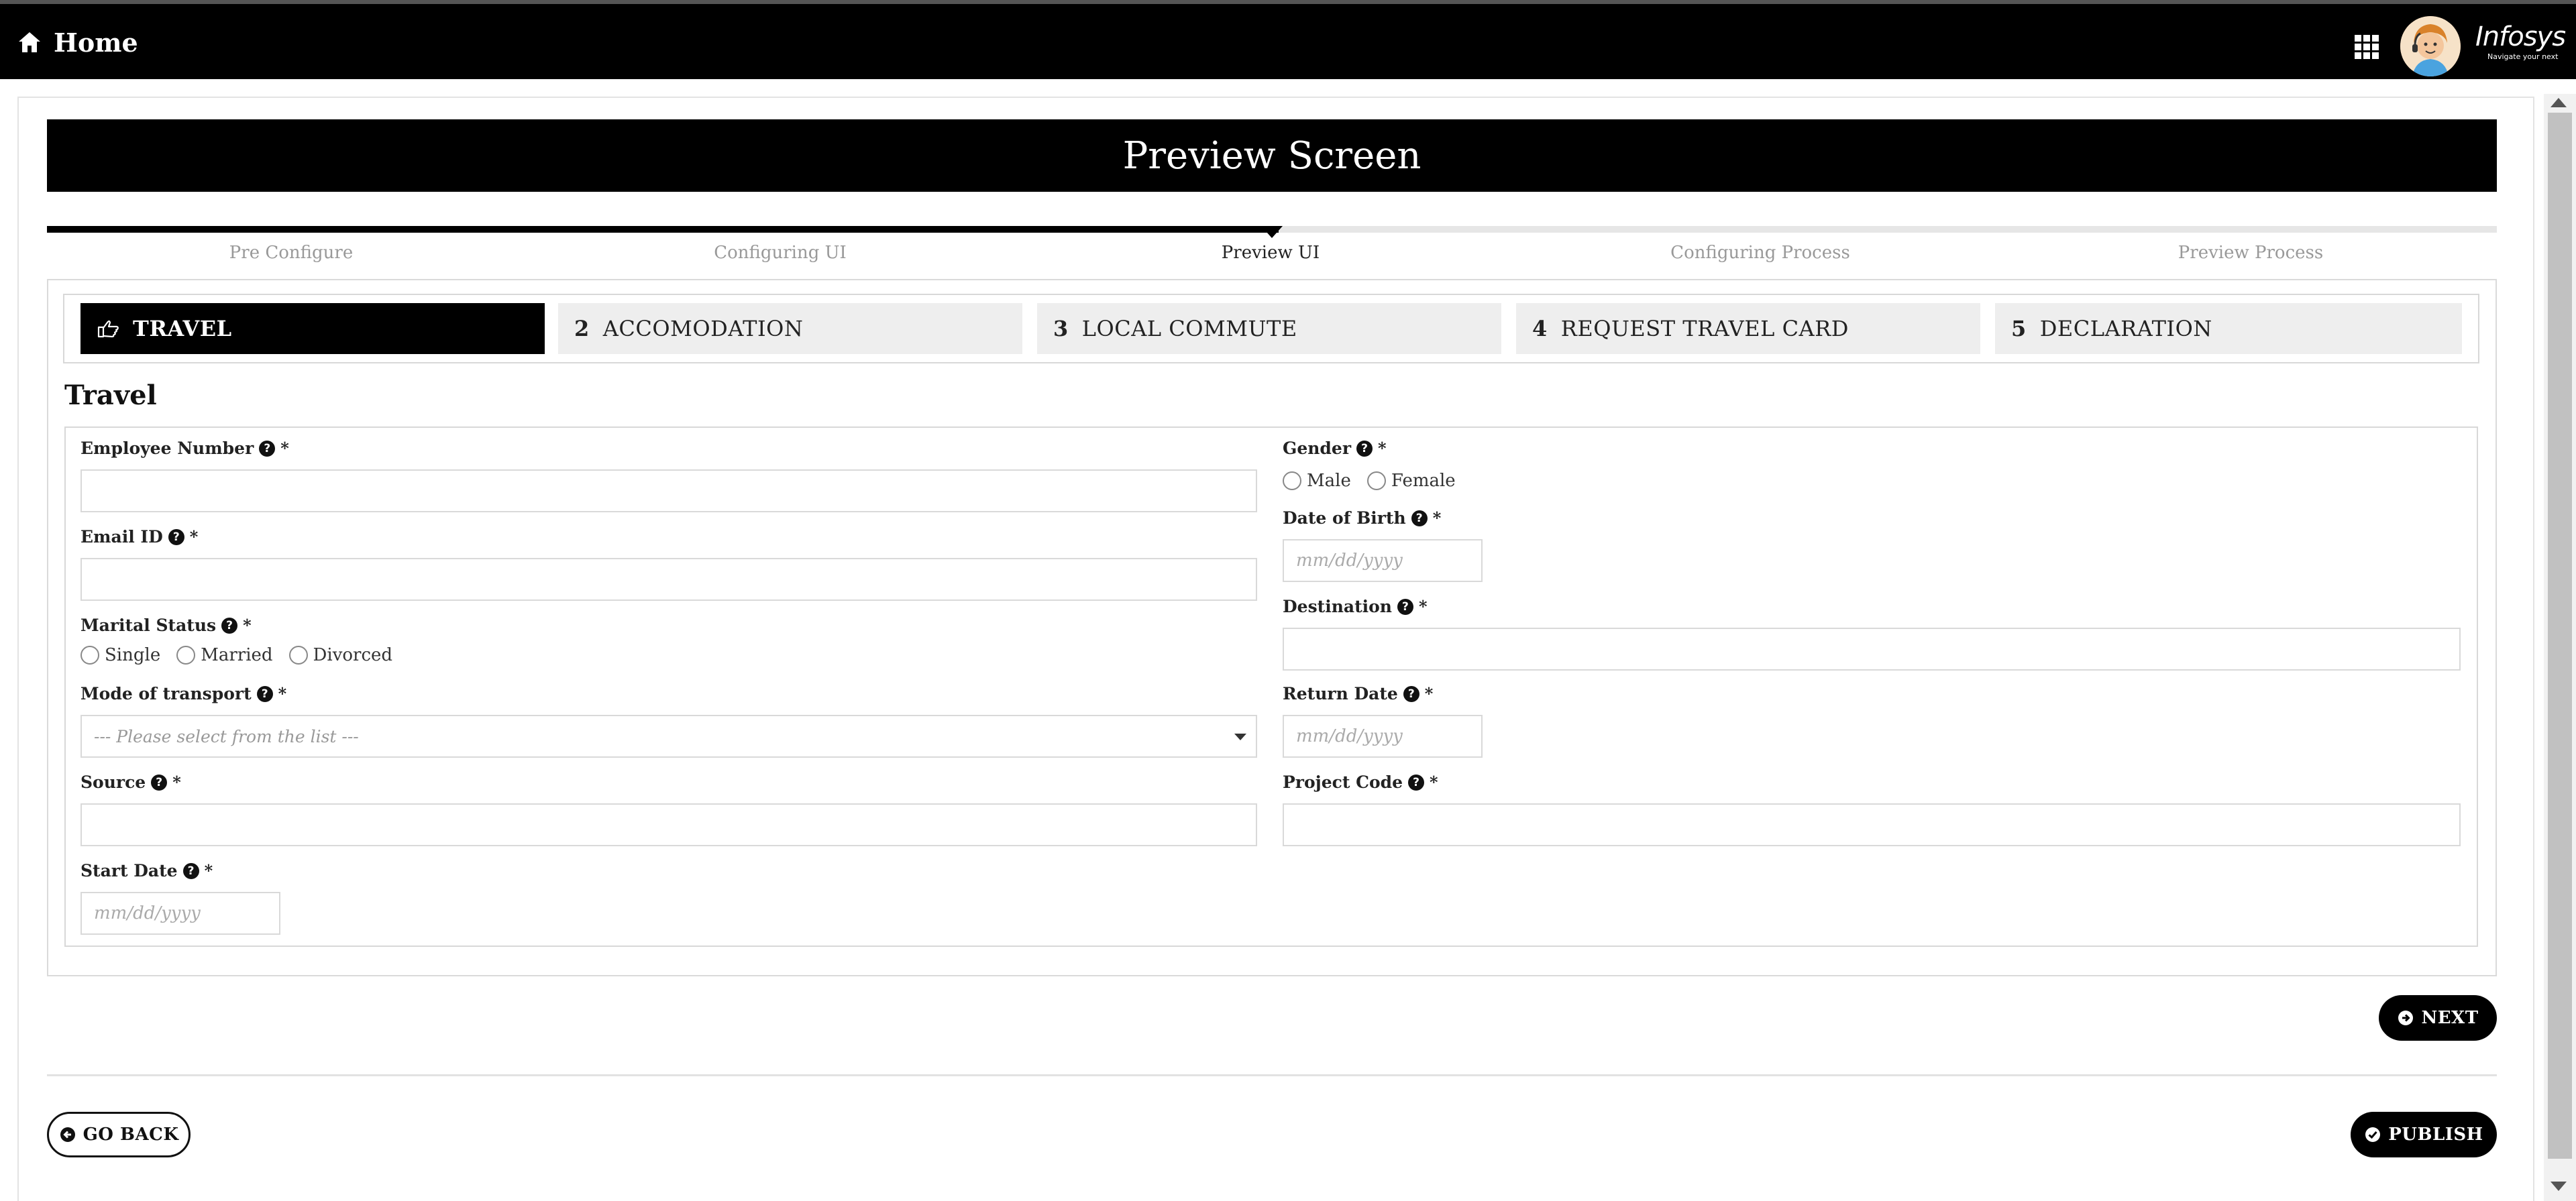 This screenshot has height=1201, width=2576. What do you see at coordinates (180, 913) in the screenshot?
I see `start-date-input` at bounding box center [180, 913].